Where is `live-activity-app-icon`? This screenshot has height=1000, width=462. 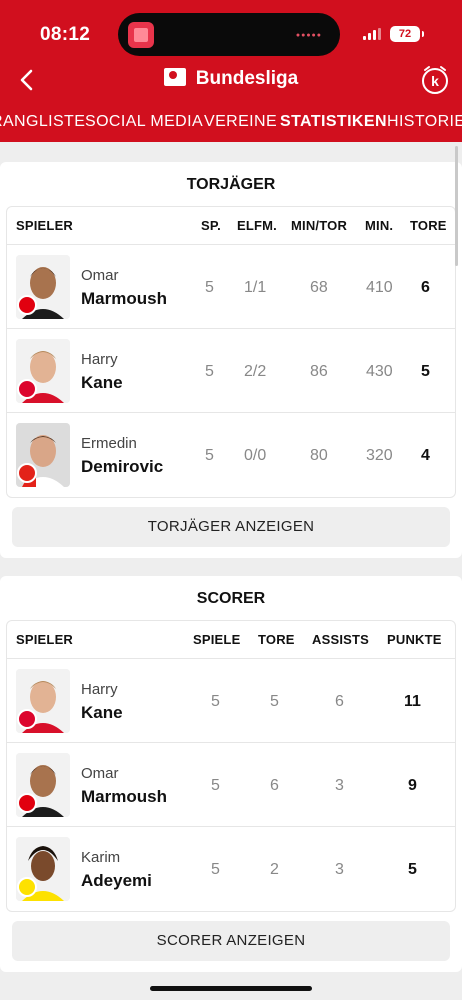 live-activity-app-icon is located at coordinates (141, 35).